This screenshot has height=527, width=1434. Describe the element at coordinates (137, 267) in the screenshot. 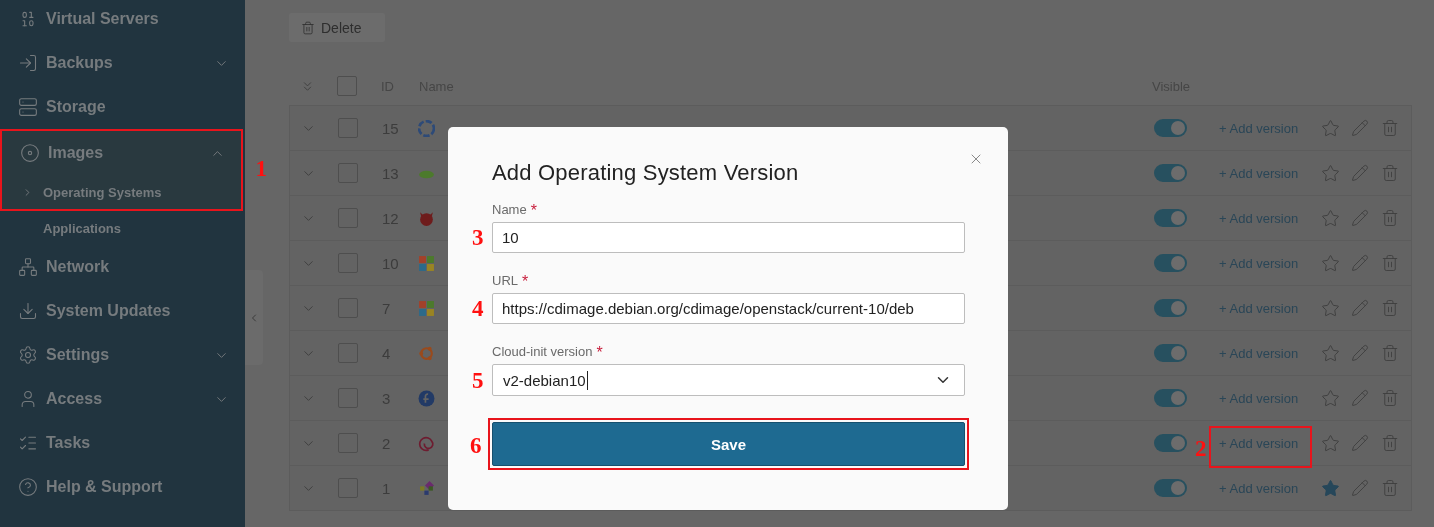

I see `nav-item: Network` at that location.